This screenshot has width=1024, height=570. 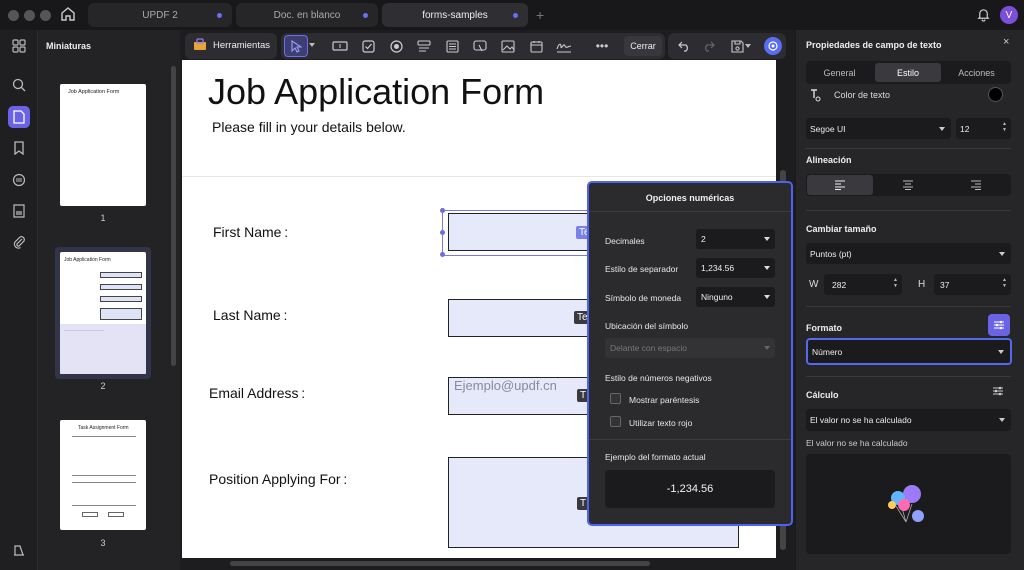 What do you see at coordinates (250, 315) in the screenshot?
I see `last-name-label: Last Name :` at bounding box center [250, 315].